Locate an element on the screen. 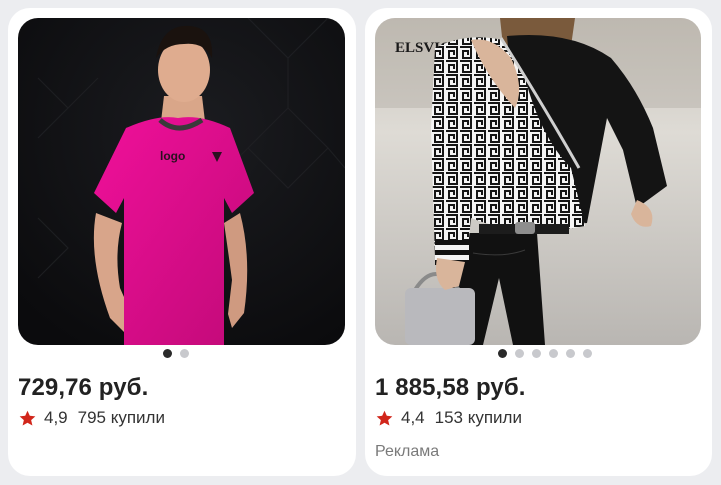 This screenshot has height=485, width=721. product-rating: 4,9 is located at coordinates (56, 417).